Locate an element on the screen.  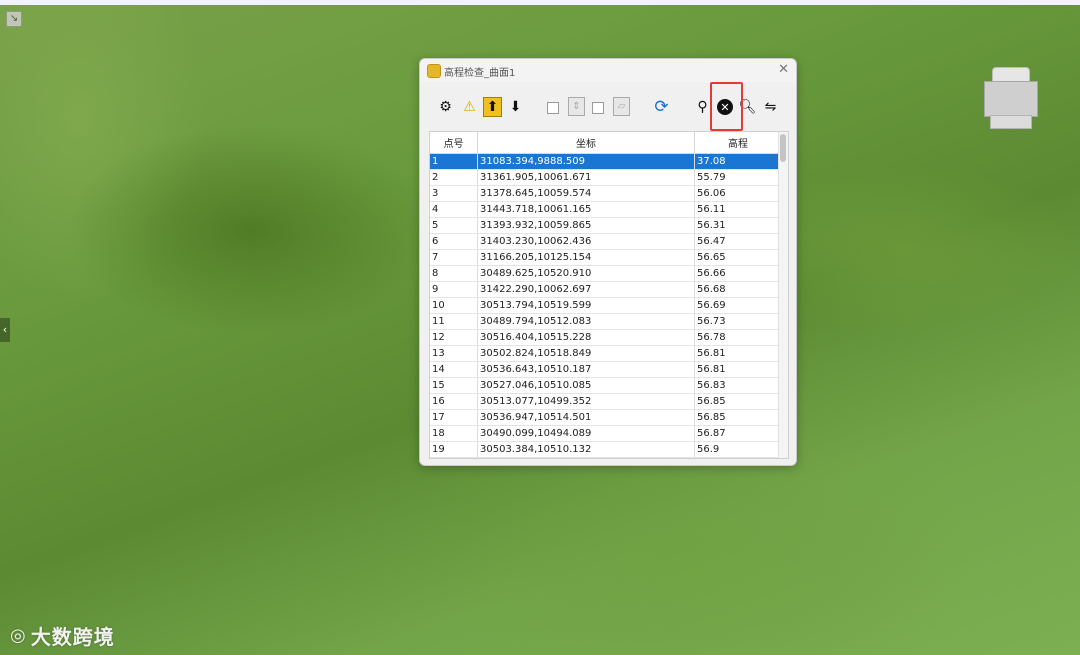
cell-point-no: 11 is located at coordinates (454, 321).